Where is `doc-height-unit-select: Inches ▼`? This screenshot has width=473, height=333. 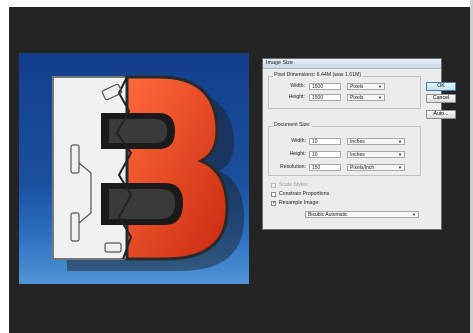 doc-height-unit-select: Inches ▼ is located at coordinates (376, 154).